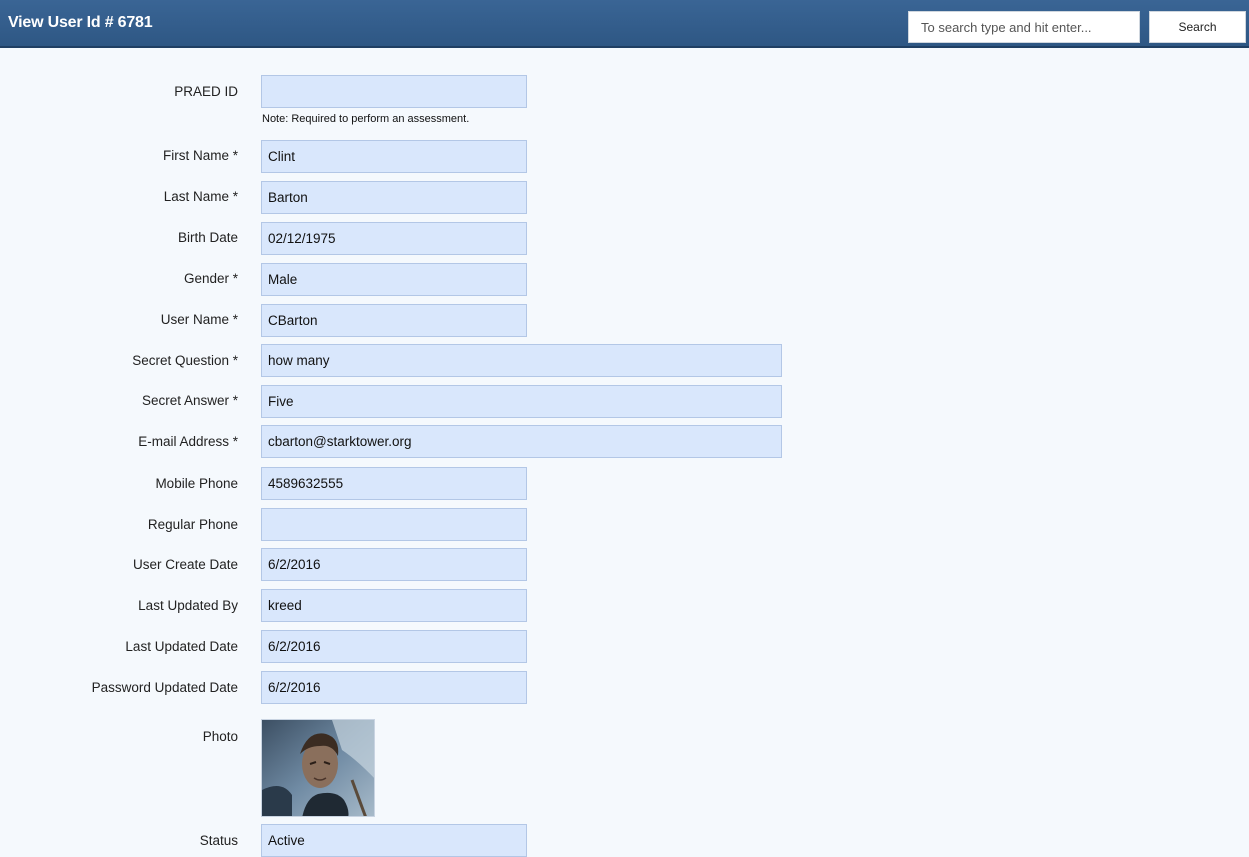 This screenshot has width=1249, height=857. Describe the element at coordinates (1024, 27) in the screenshot. I see `search-input` at that location.